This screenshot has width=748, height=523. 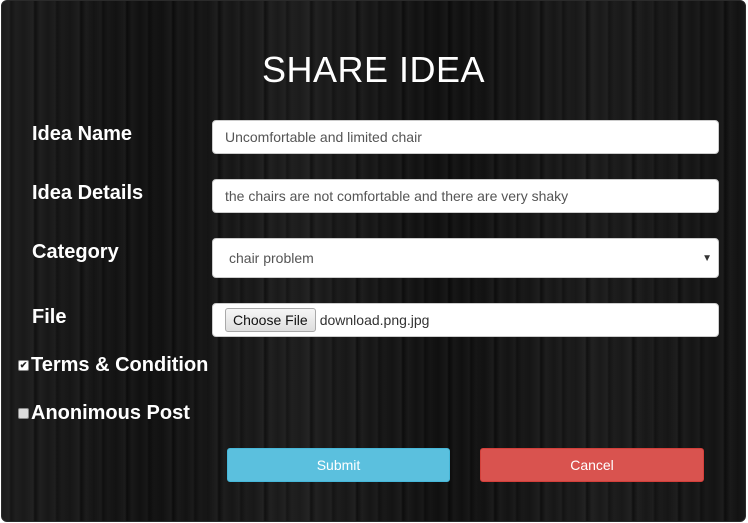 What do you see at coordinates (75, 252) in the screenshot?
I see `category-label: Category` at bounding box center [75, 252].